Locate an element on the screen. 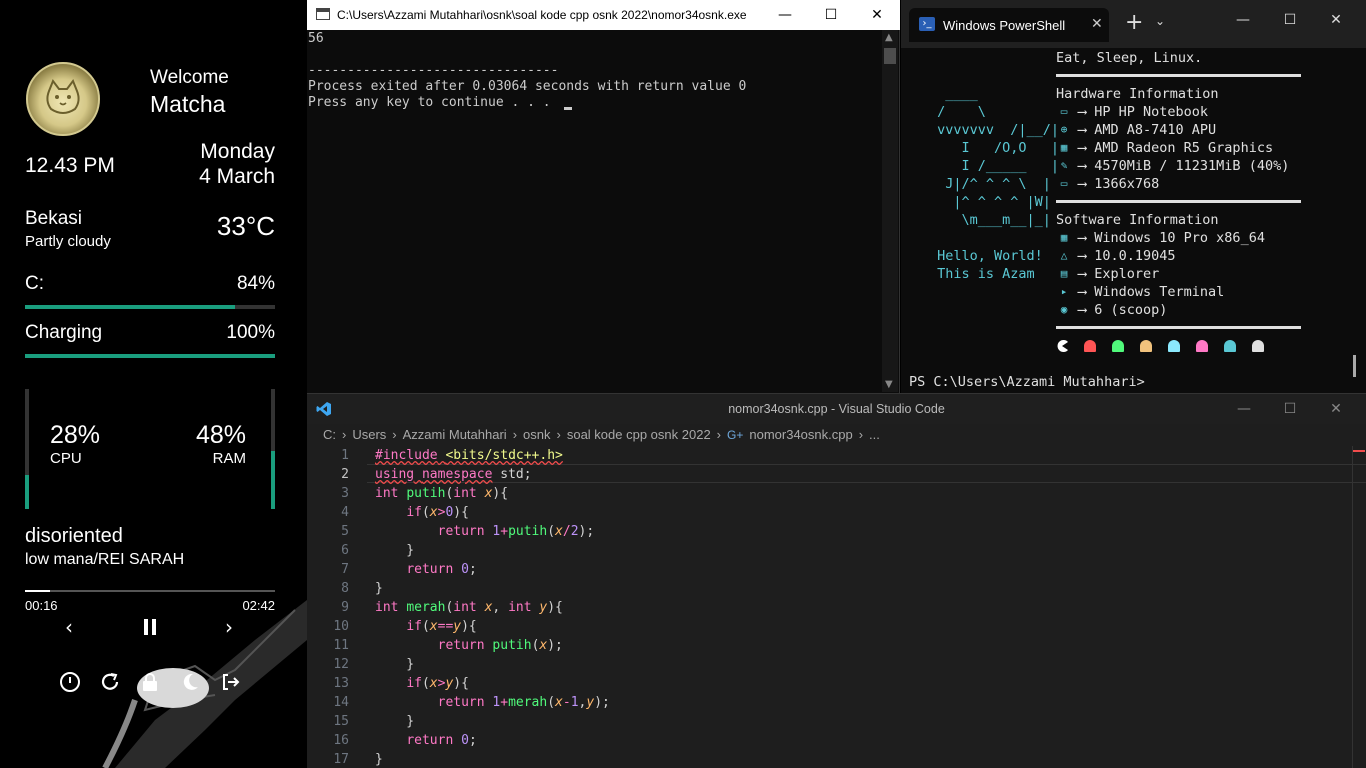 The width and height of the screenshot is (1366, 768). battery-percent: 100% is located at coordinates (250, 332).